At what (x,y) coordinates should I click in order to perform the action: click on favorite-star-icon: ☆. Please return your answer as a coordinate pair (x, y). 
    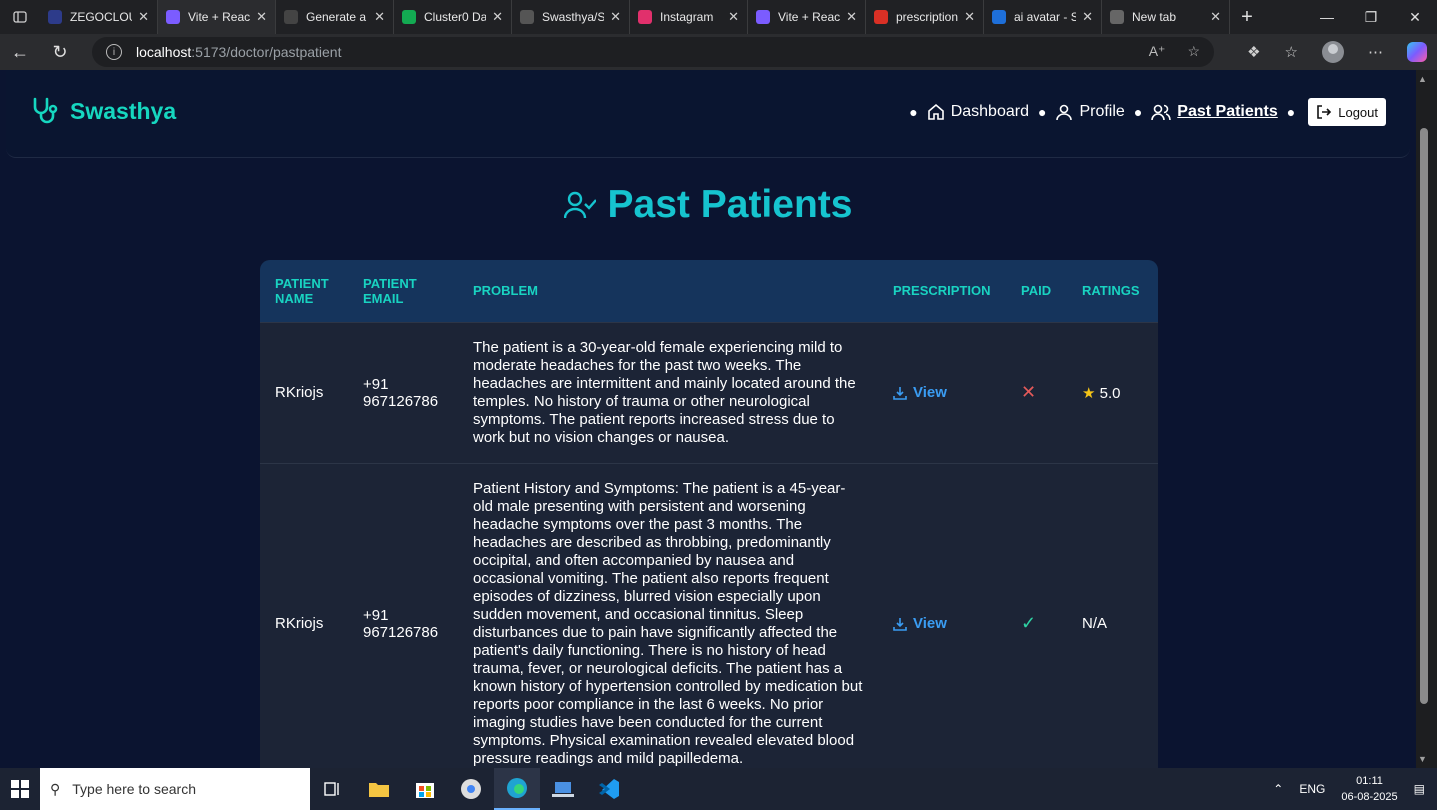
    Looking at the image, I should click on (1193, 51).